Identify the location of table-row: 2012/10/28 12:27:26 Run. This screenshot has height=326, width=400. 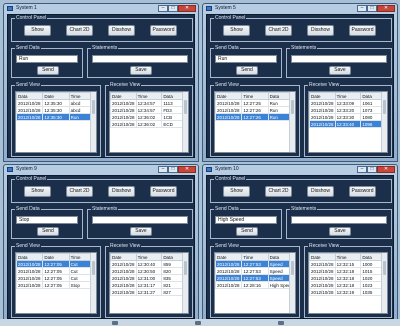
(255, 110).